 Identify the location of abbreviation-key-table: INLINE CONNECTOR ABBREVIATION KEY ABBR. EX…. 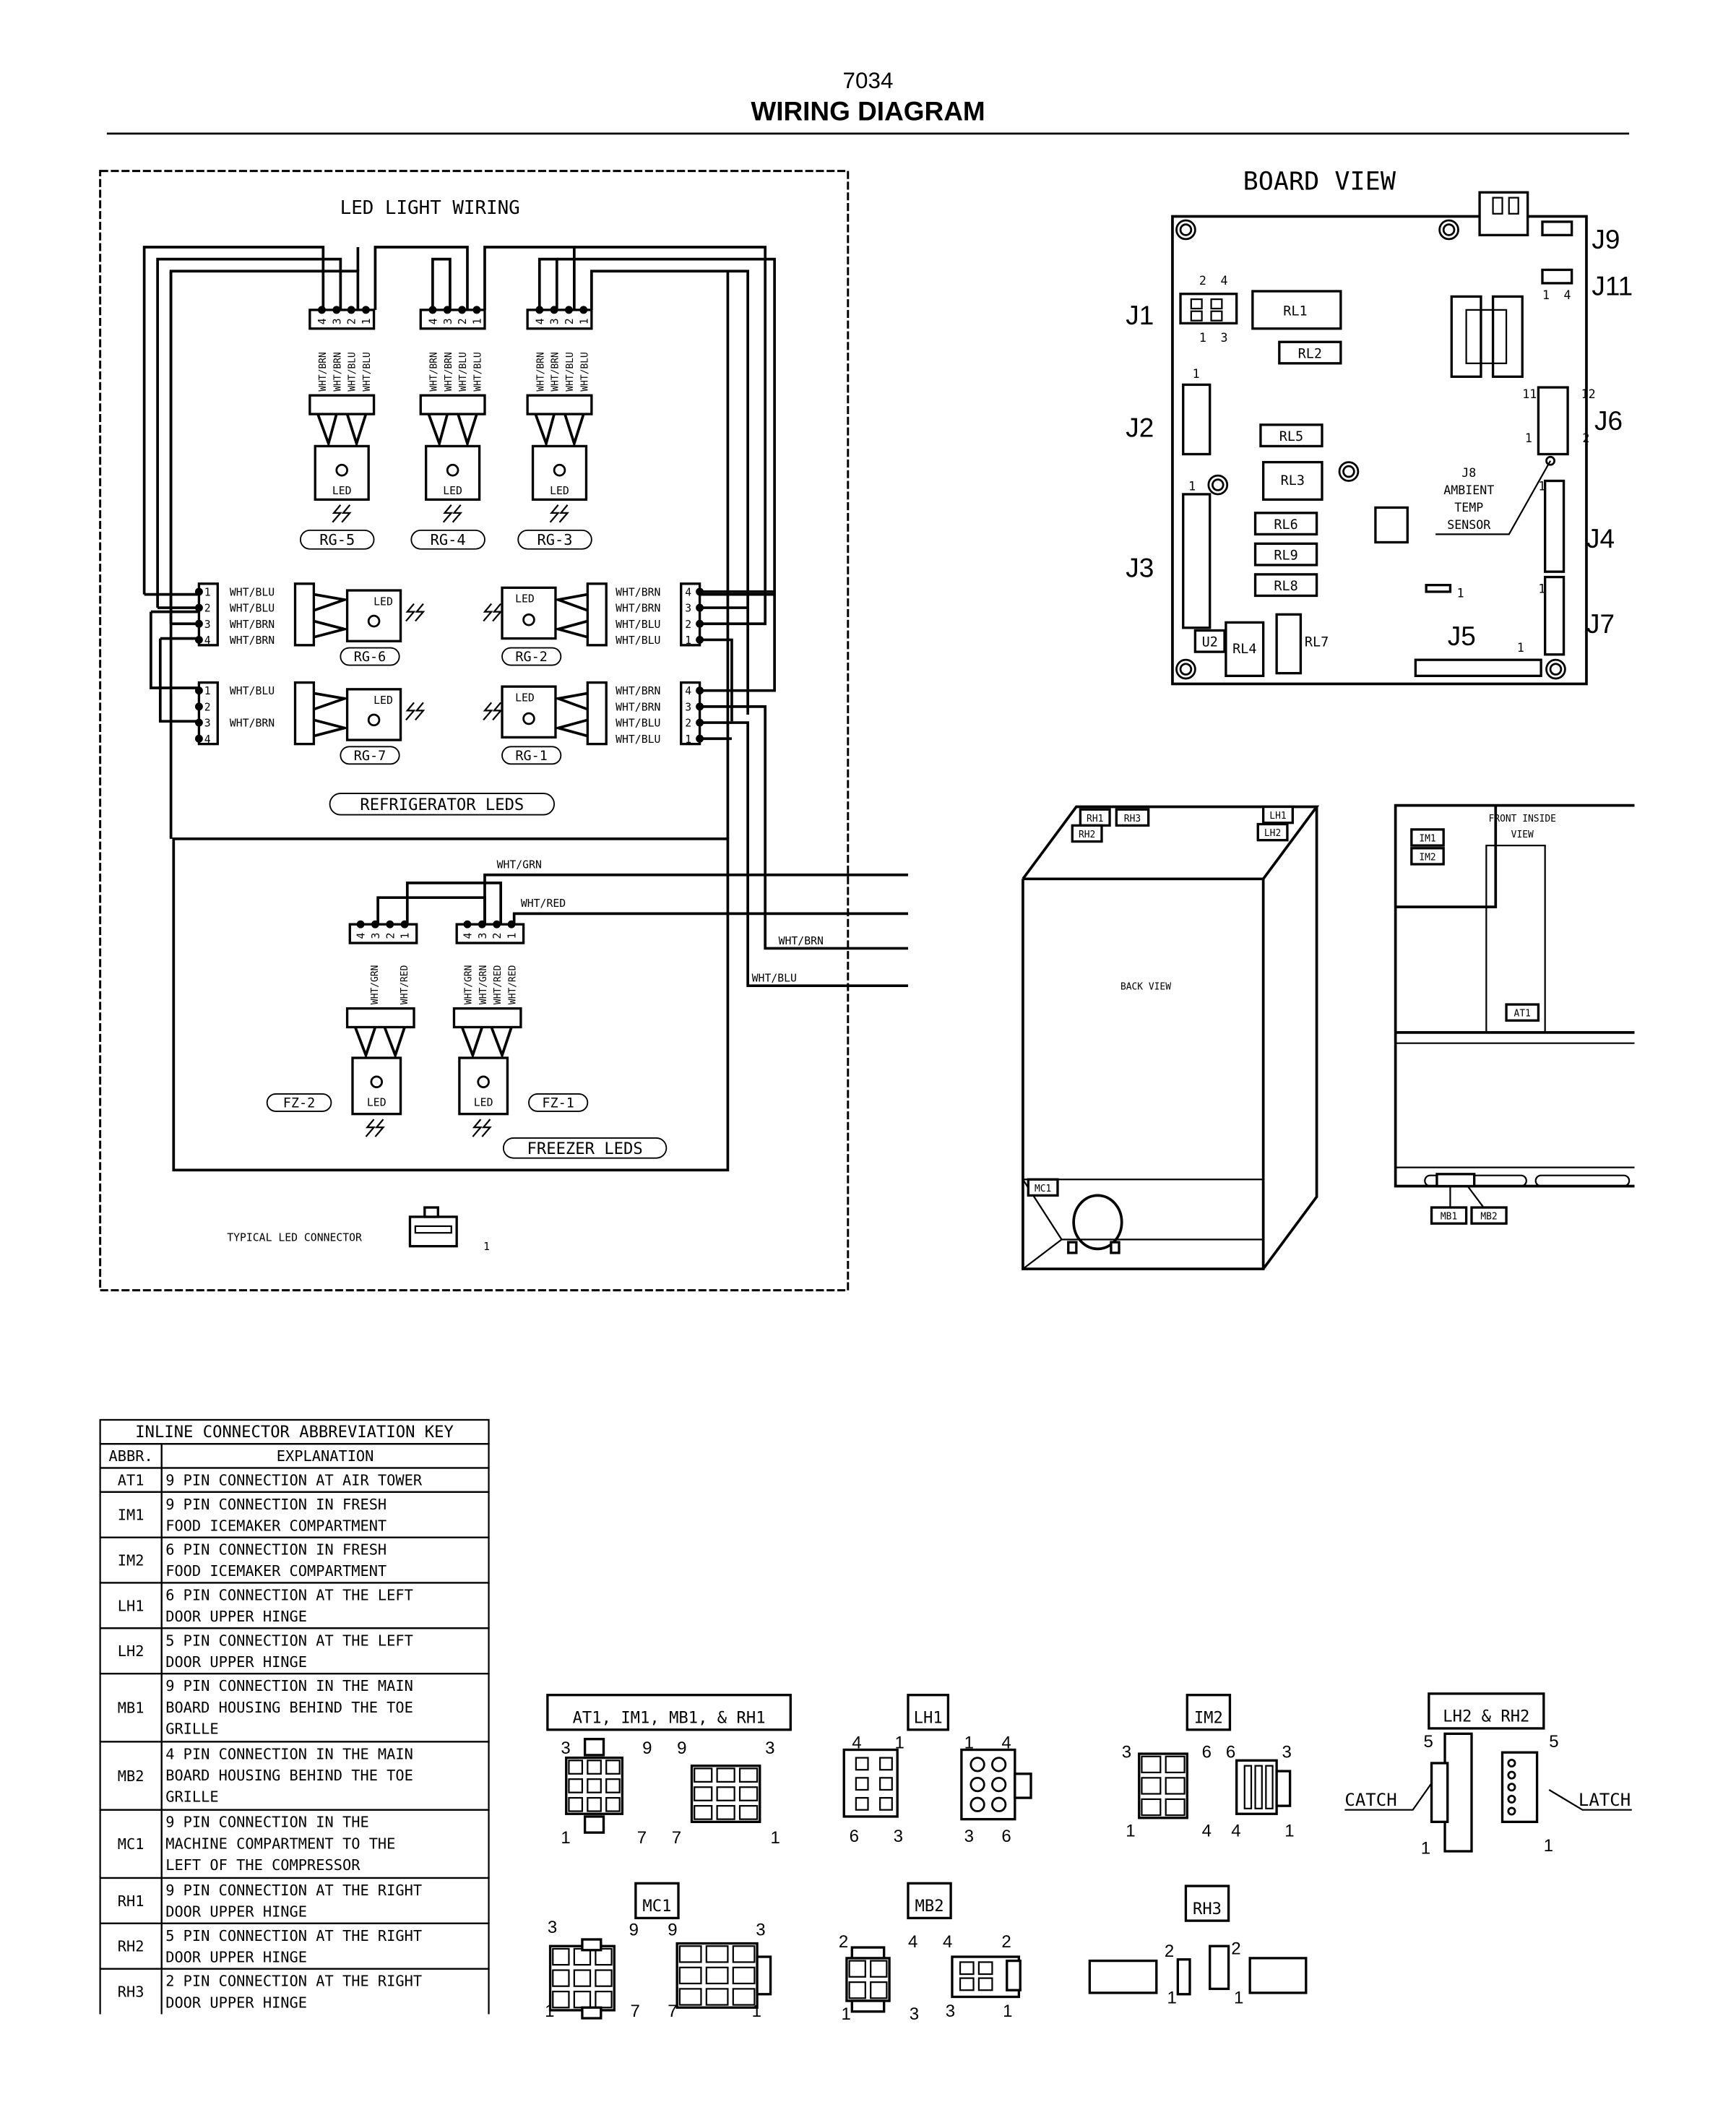
(294, 1716).